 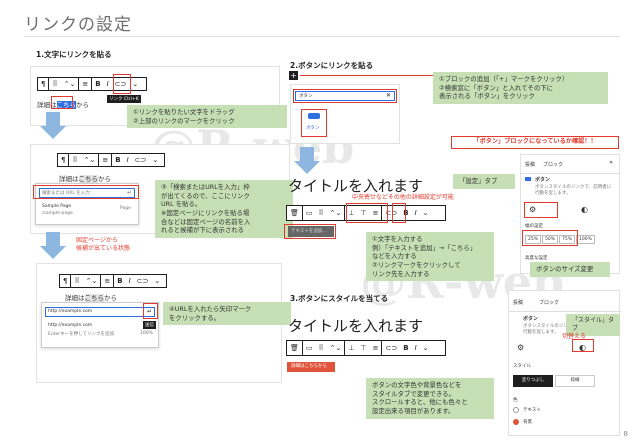 I want to click on text-color-swatch, so click(x=516, y=410).